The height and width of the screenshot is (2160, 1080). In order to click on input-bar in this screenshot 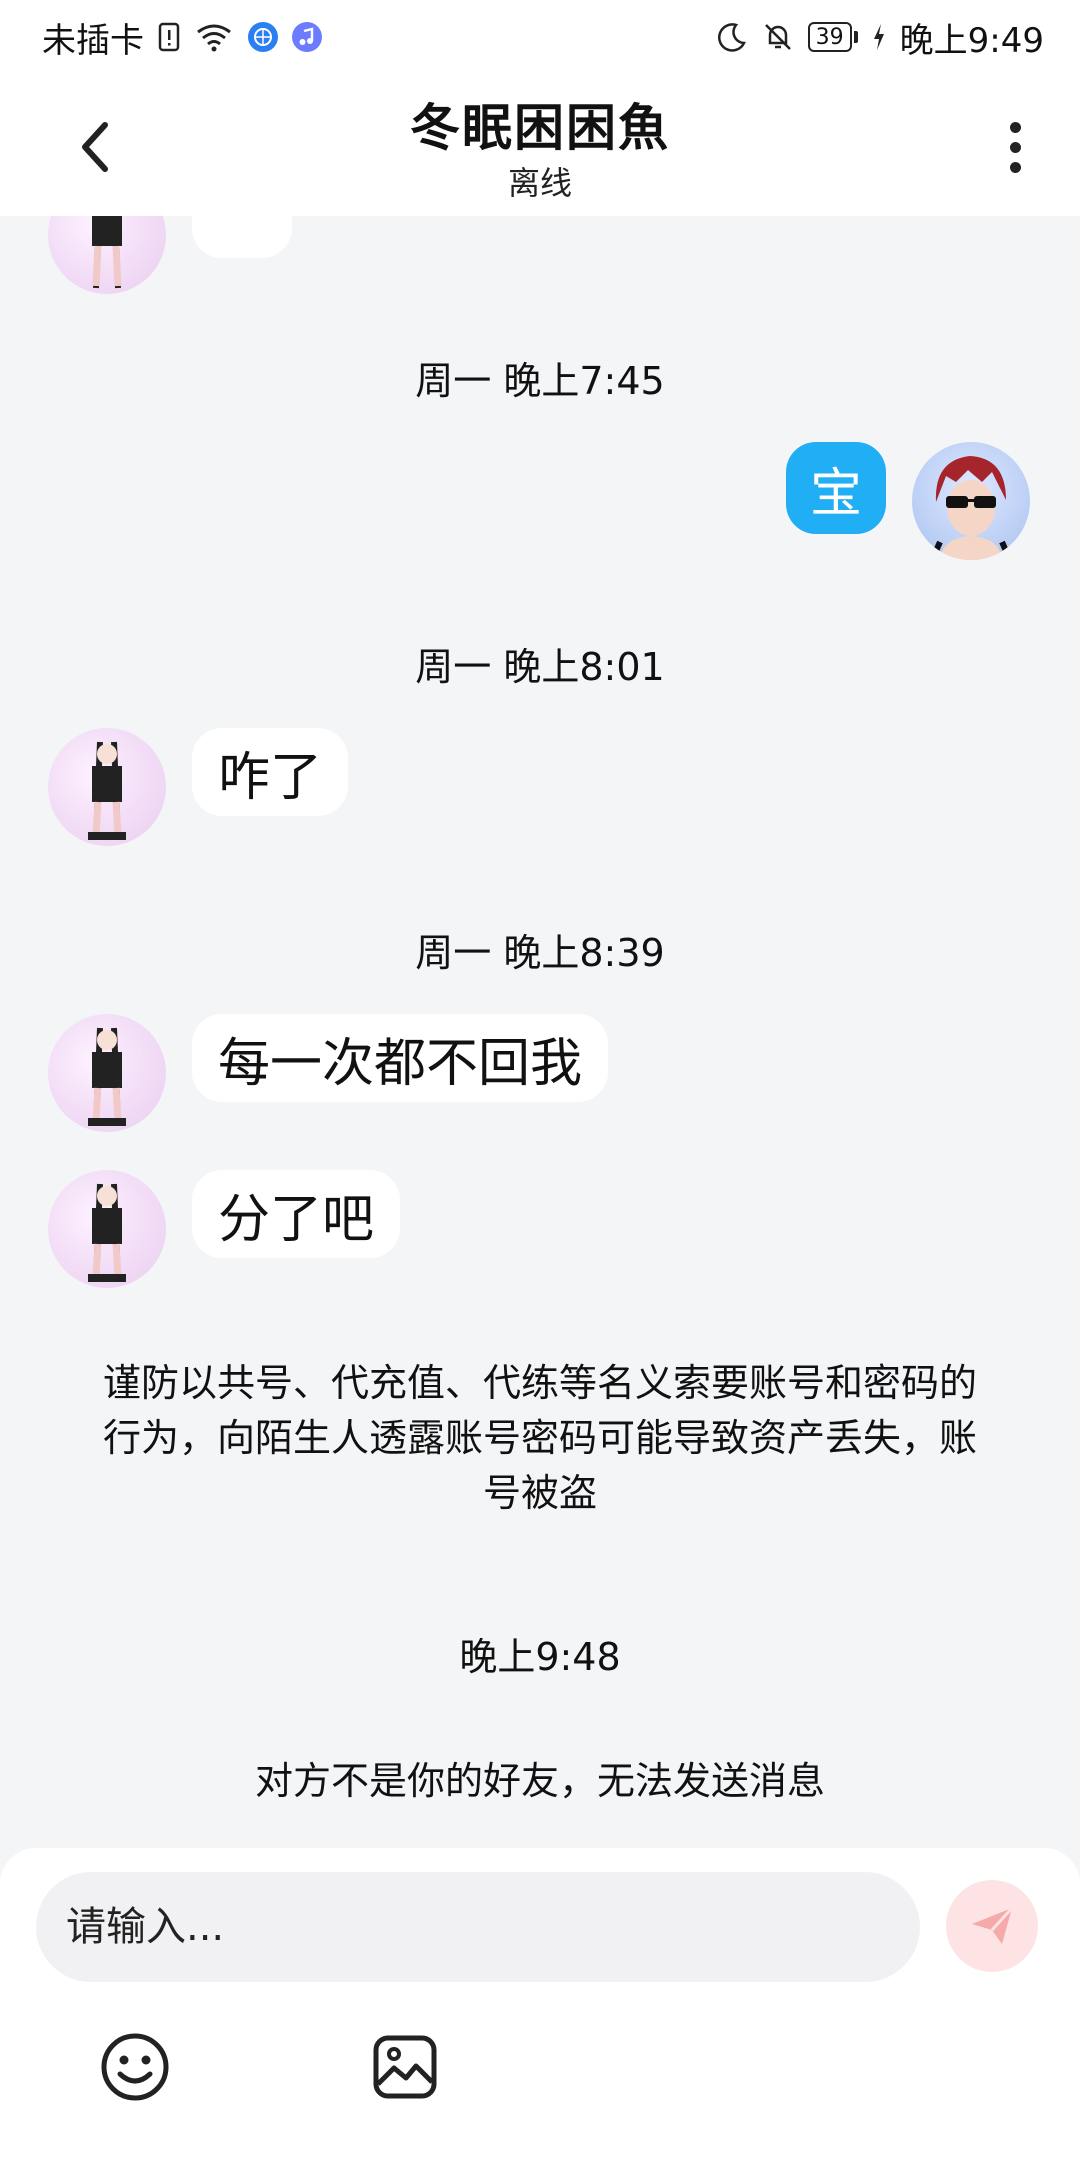, I will do `click(540, 2004)`.